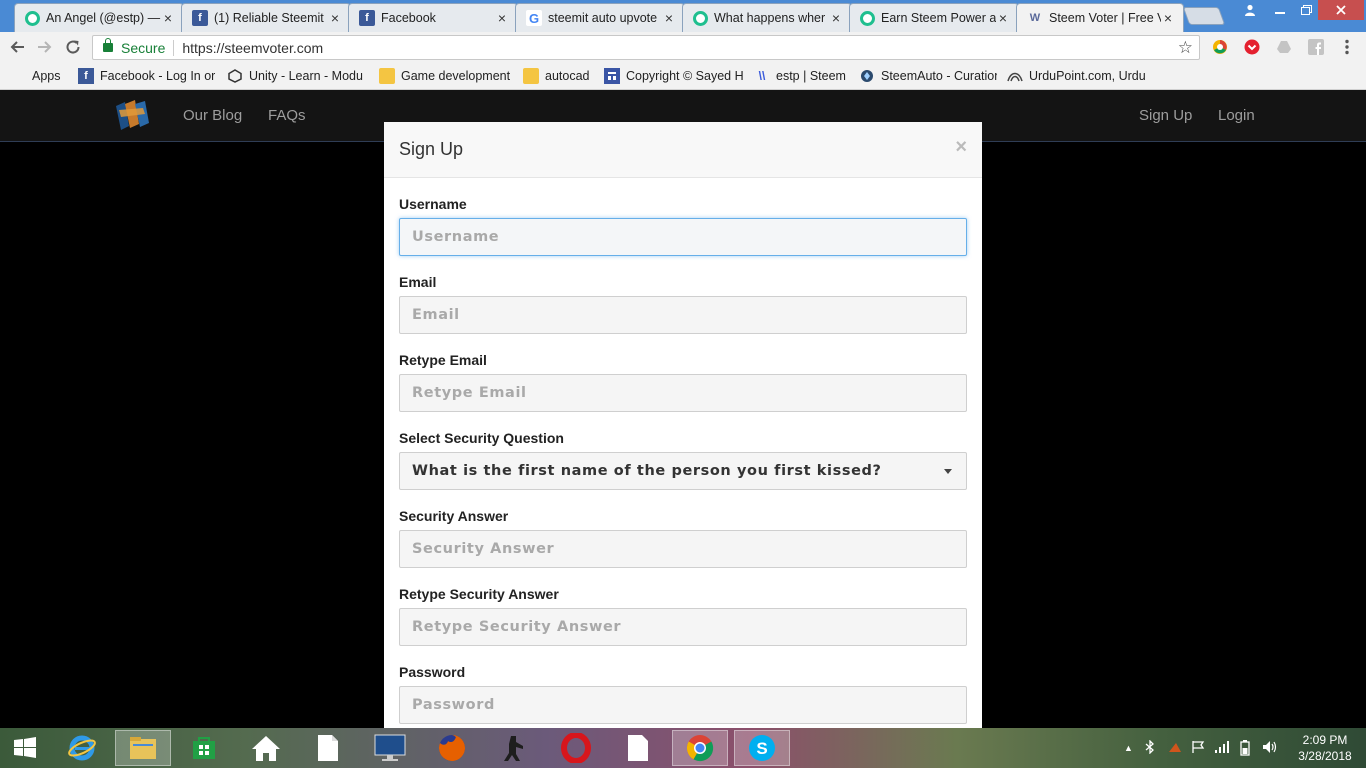  Describe the element at coordinates (1341, 10) in the screenshot. I see `close-window-icon` at that location.